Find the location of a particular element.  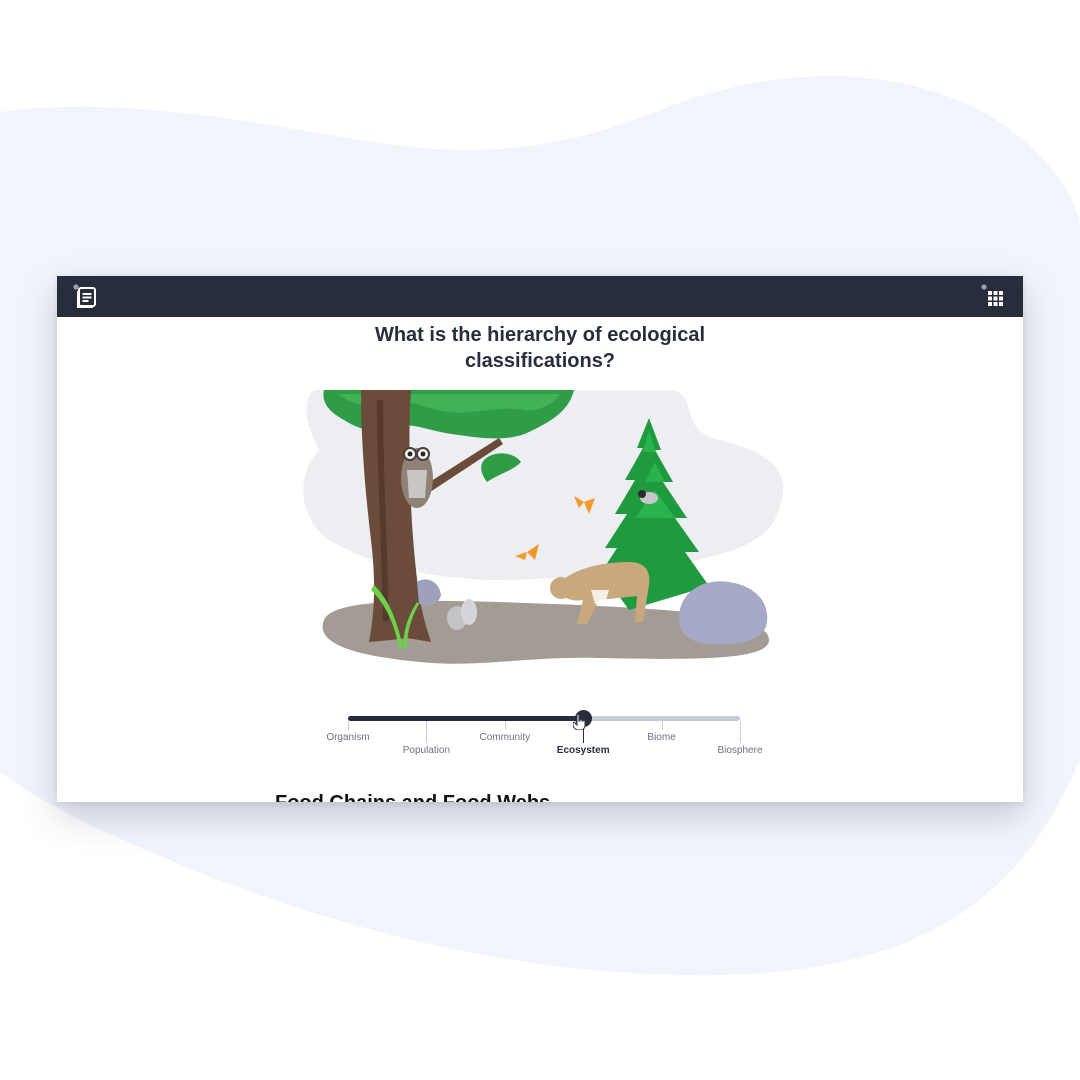

slider-track-fill is located at coordinates (466, 718).